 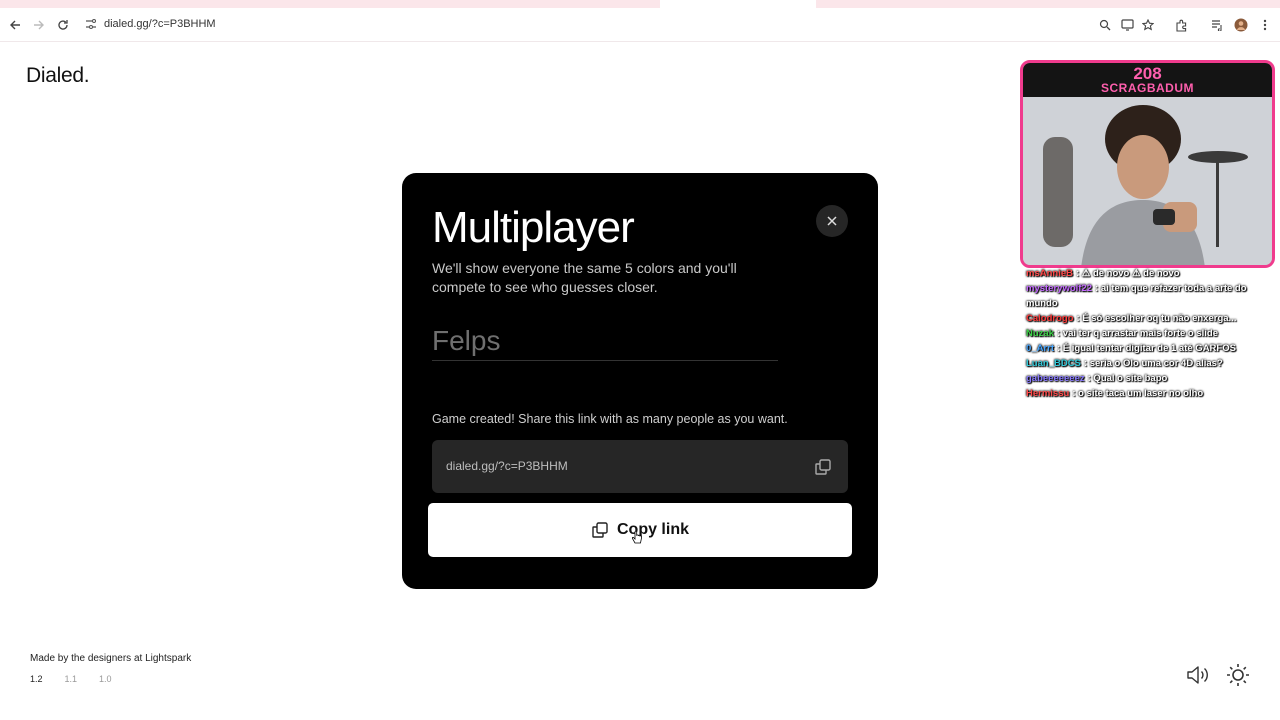 What do you see at coordinates (605, 341) in the screenshot?
I see `player-name-input` at bounding box center [605, 341].